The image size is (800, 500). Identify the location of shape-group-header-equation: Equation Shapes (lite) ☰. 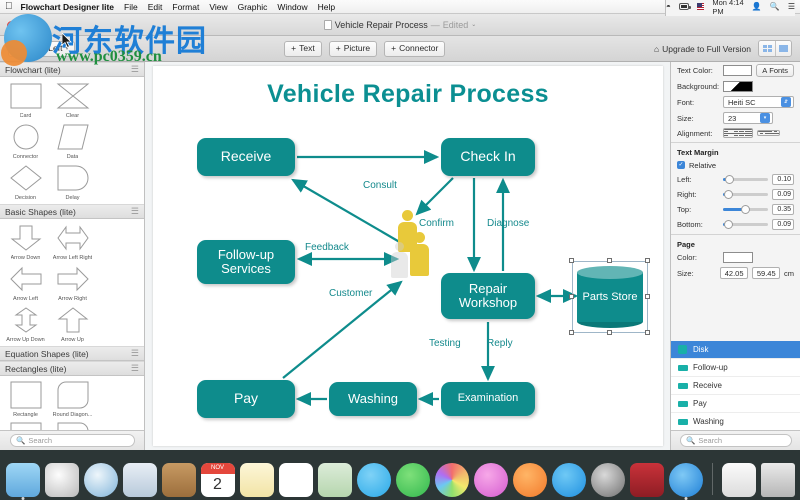
(72, 353).